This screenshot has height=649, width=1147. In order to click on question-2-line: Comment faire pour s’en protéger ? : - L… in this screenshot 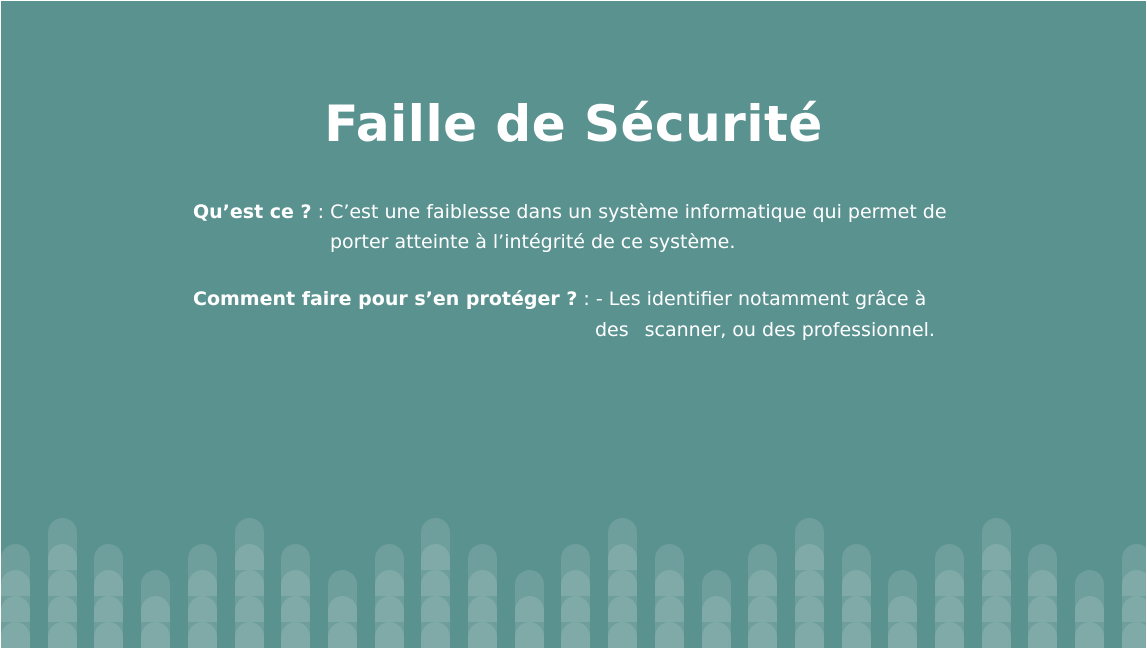, I will do `click(559, 299)`.